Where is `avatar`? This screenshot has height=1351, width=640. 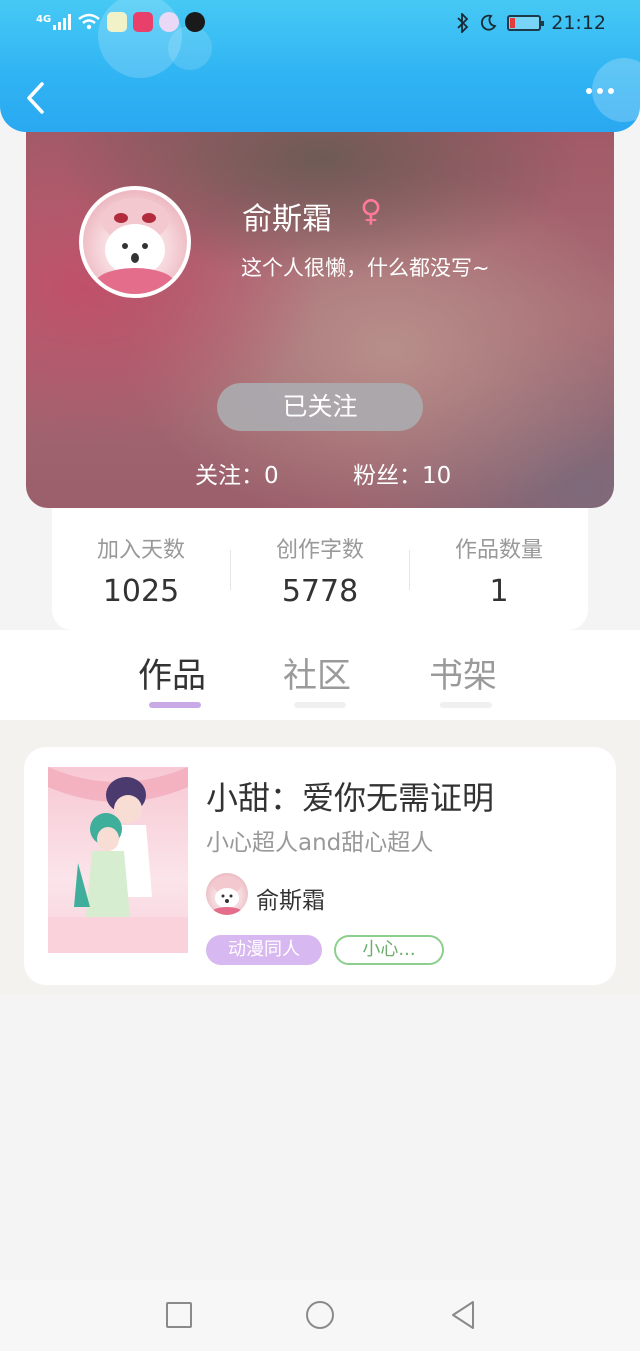 avatar is located at coordinates (135, 242).